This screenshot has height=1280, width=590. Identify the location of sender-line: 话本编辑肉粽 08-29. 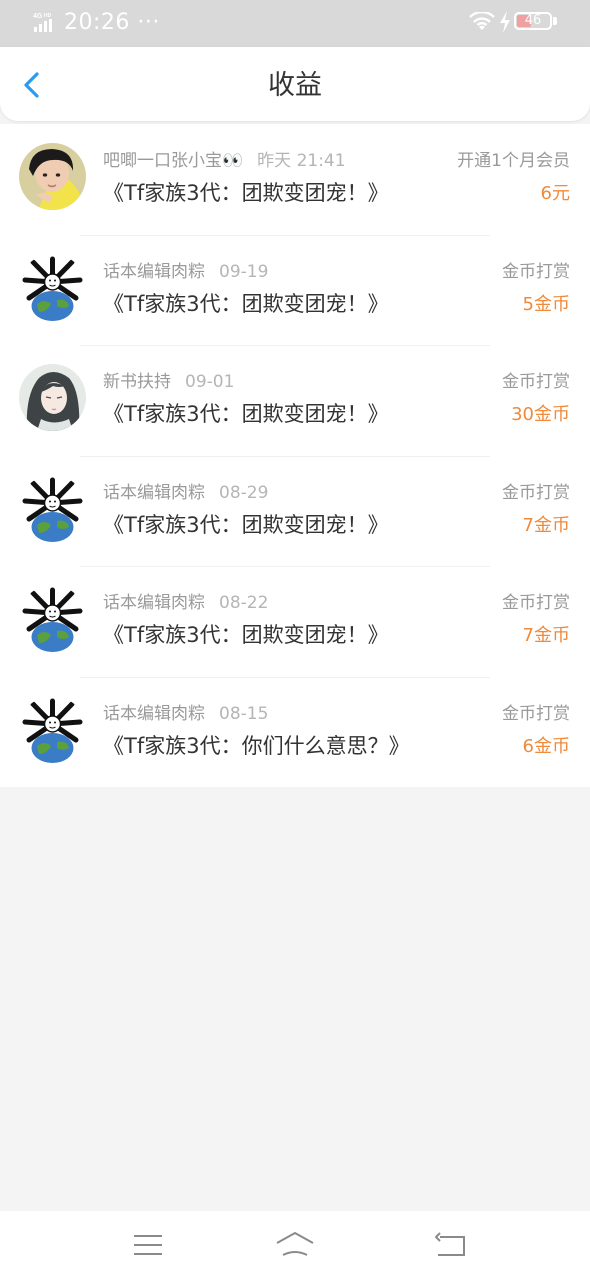
(185, 493).